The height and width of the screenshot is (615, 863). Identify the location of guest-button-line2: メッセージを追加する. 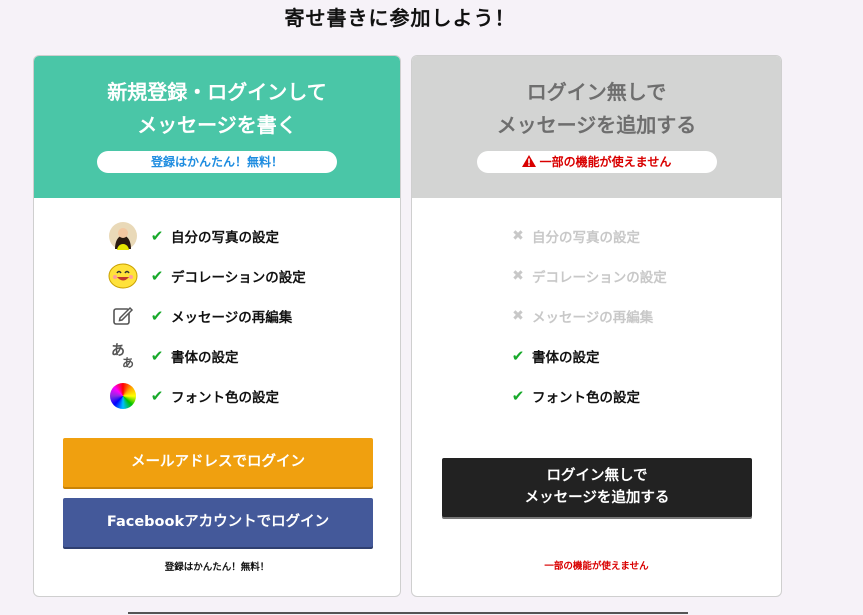
(597, 498).